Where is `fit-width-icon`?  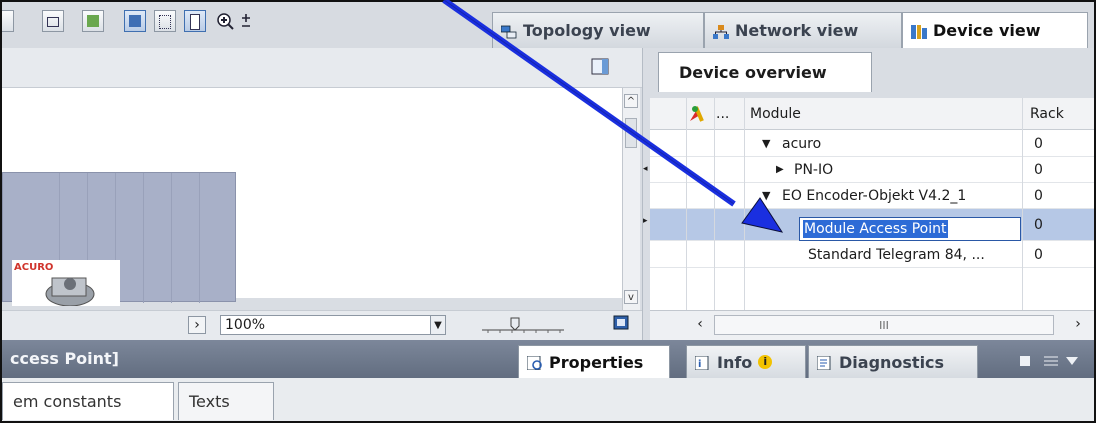 fit-width-icon is located at coordinates (53, 22).